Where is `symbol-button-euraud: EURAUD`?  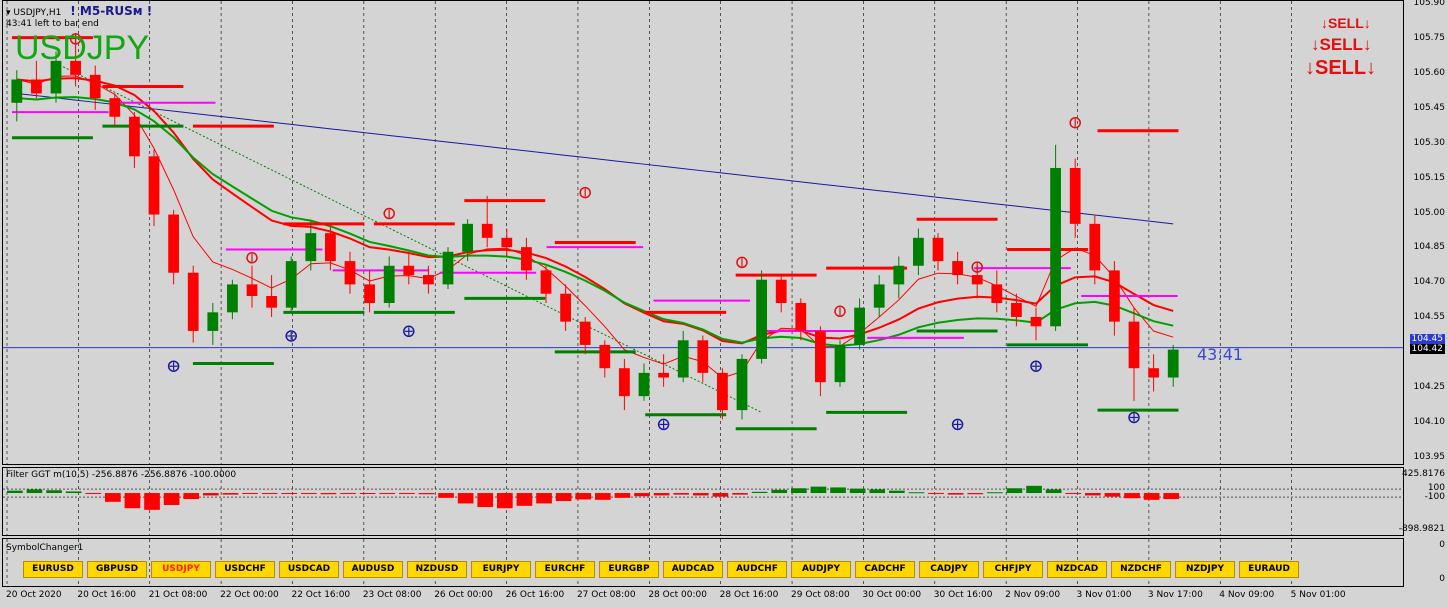 symbol-button-euraud: EURAUD is located at coordinates (1269, 569).